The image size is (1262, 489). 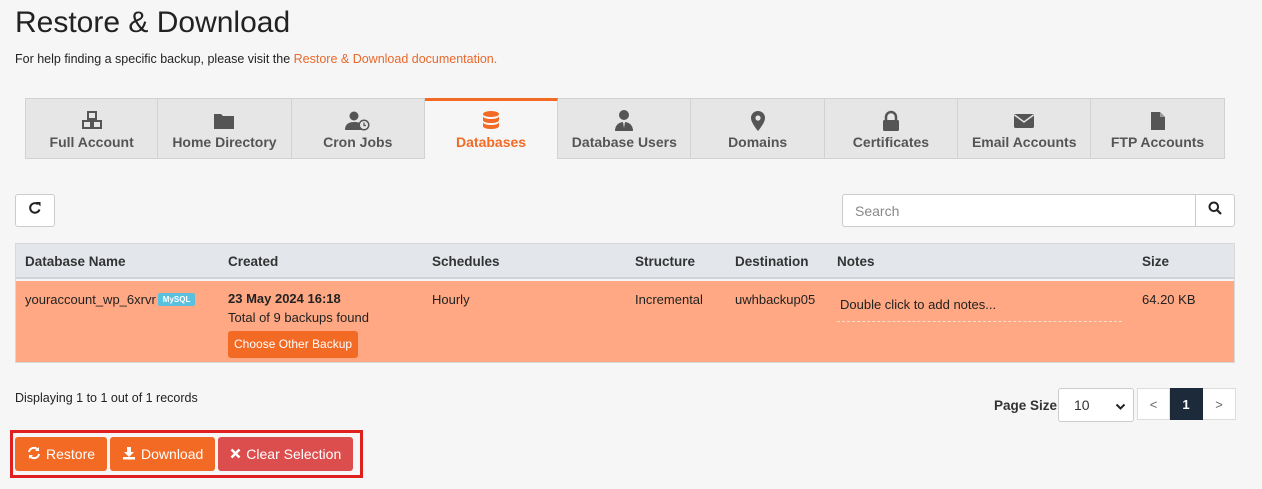 What do you see at coordinates (772, 261) in the screenshot?
I see `column-header-destination: Destination` at bounding box center [772, 261].